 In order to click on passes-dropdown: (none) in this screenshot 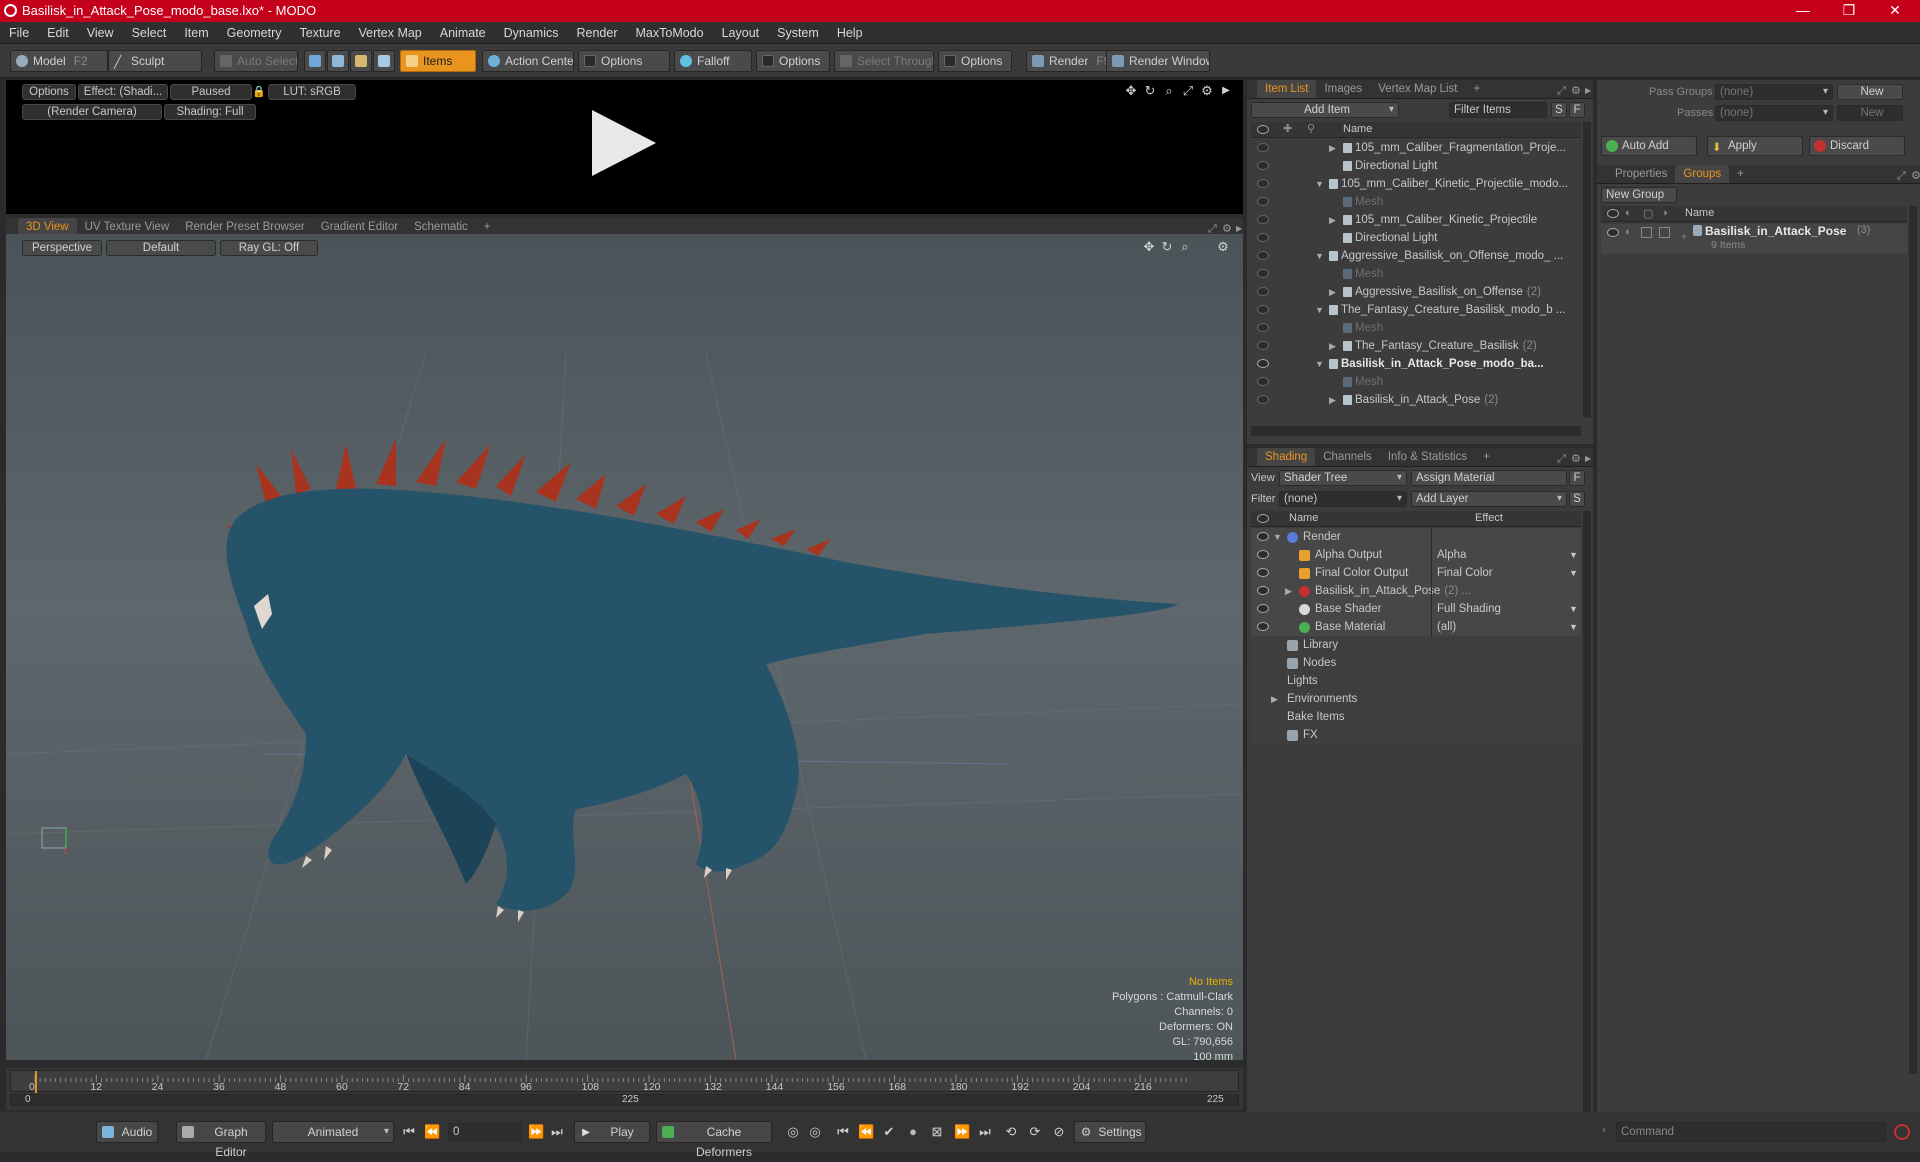, I will do `click(1774, 113)`.